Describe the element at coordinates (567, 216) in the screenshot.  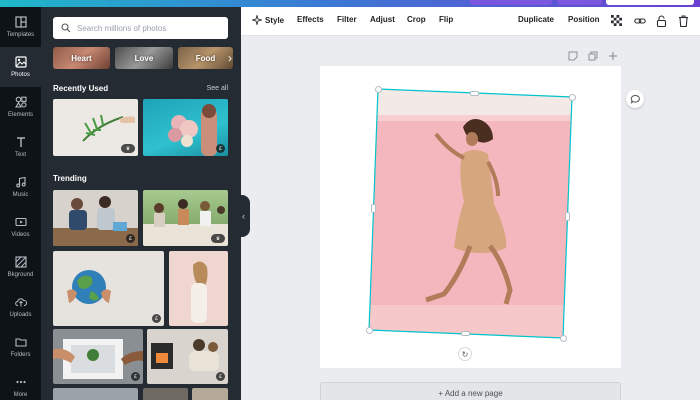
I see `resize-handle-right` at that location.